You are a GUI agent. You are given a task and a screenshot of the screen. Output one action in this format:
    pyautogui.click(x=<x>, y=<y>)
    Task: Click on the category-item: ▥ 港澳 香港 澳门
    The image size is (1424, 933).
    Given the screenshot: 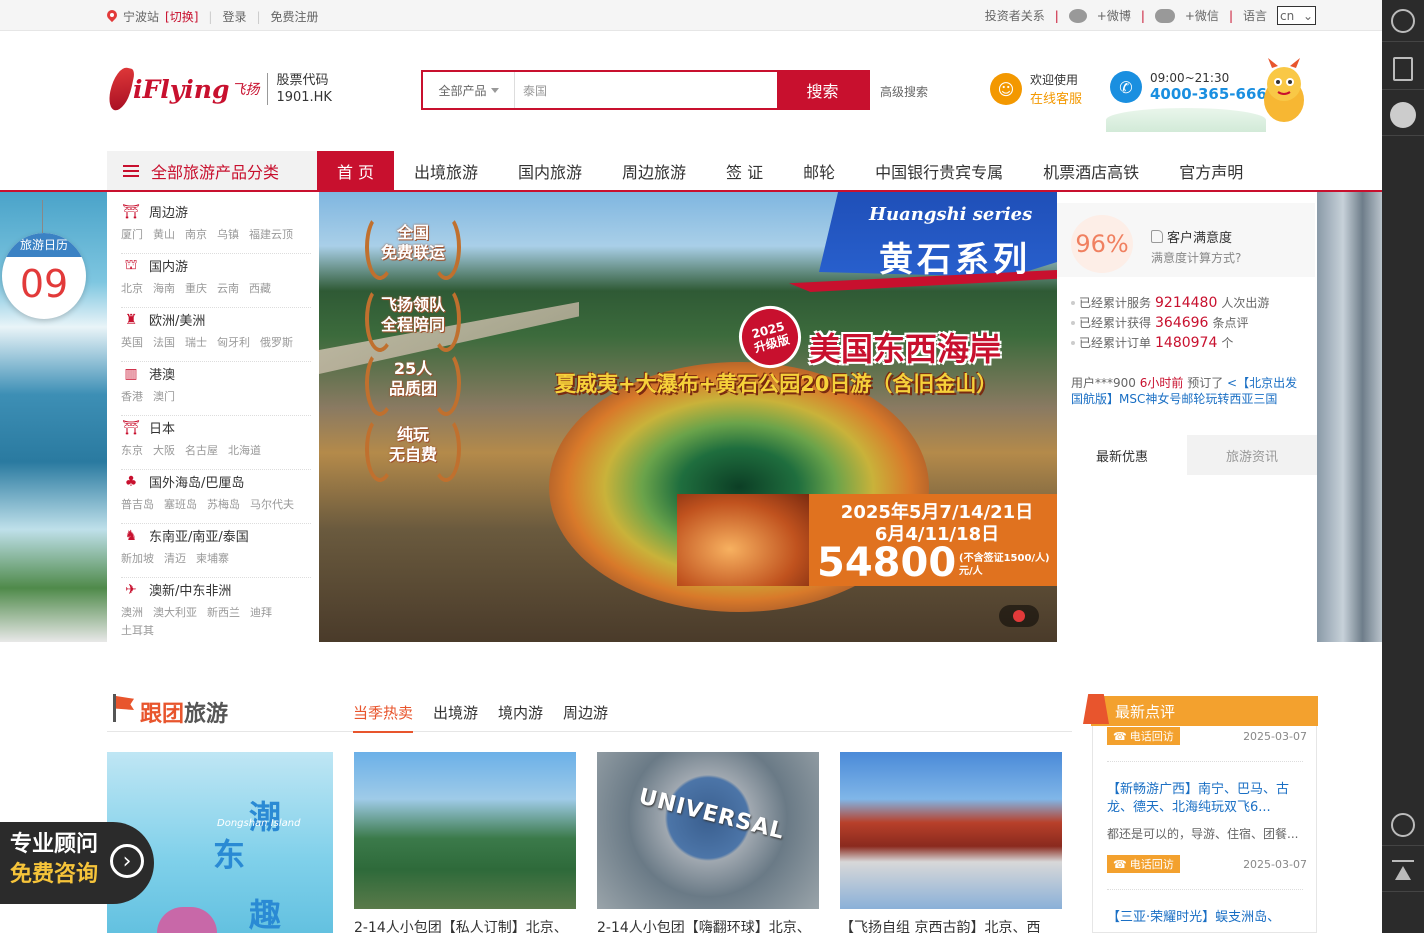 What is the action you would take?
    pyautogui.click(x=216, y=389)
    